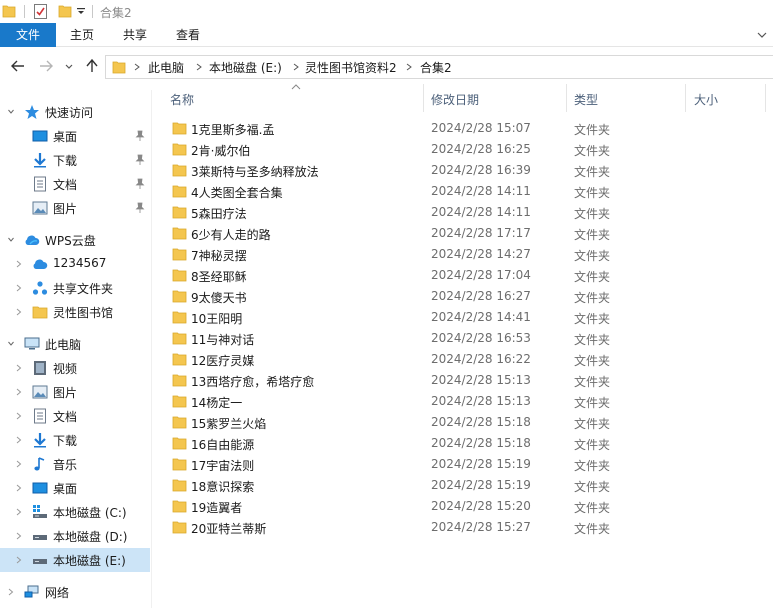 The width and height of the screenshot is (773, 608). I want to click on column-size: 大小, so click(706, 99).